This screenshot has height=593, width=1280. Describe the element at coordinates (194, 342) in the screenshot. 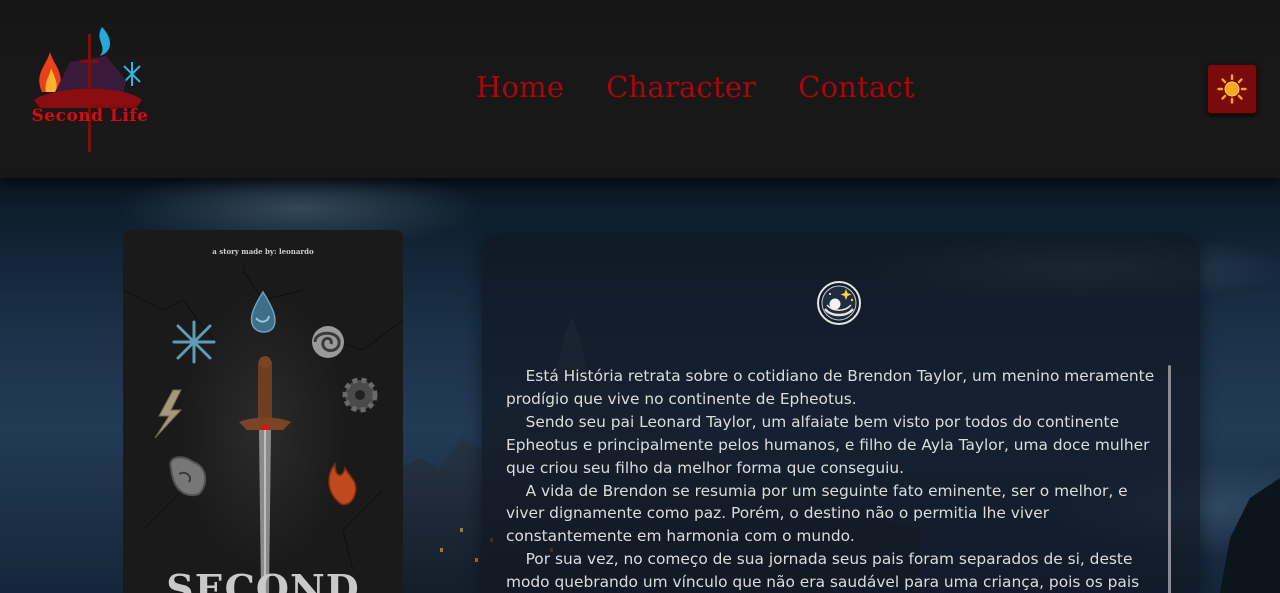

I see `ice-icon` at that location.